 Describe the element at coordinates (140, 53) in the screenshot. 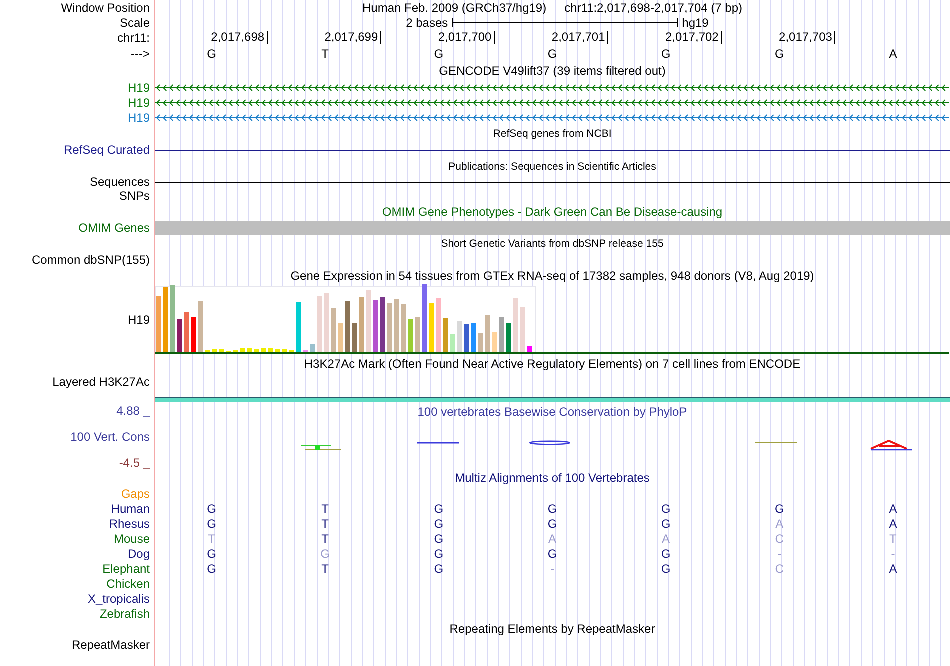

I see `row-label: --->` at that location.